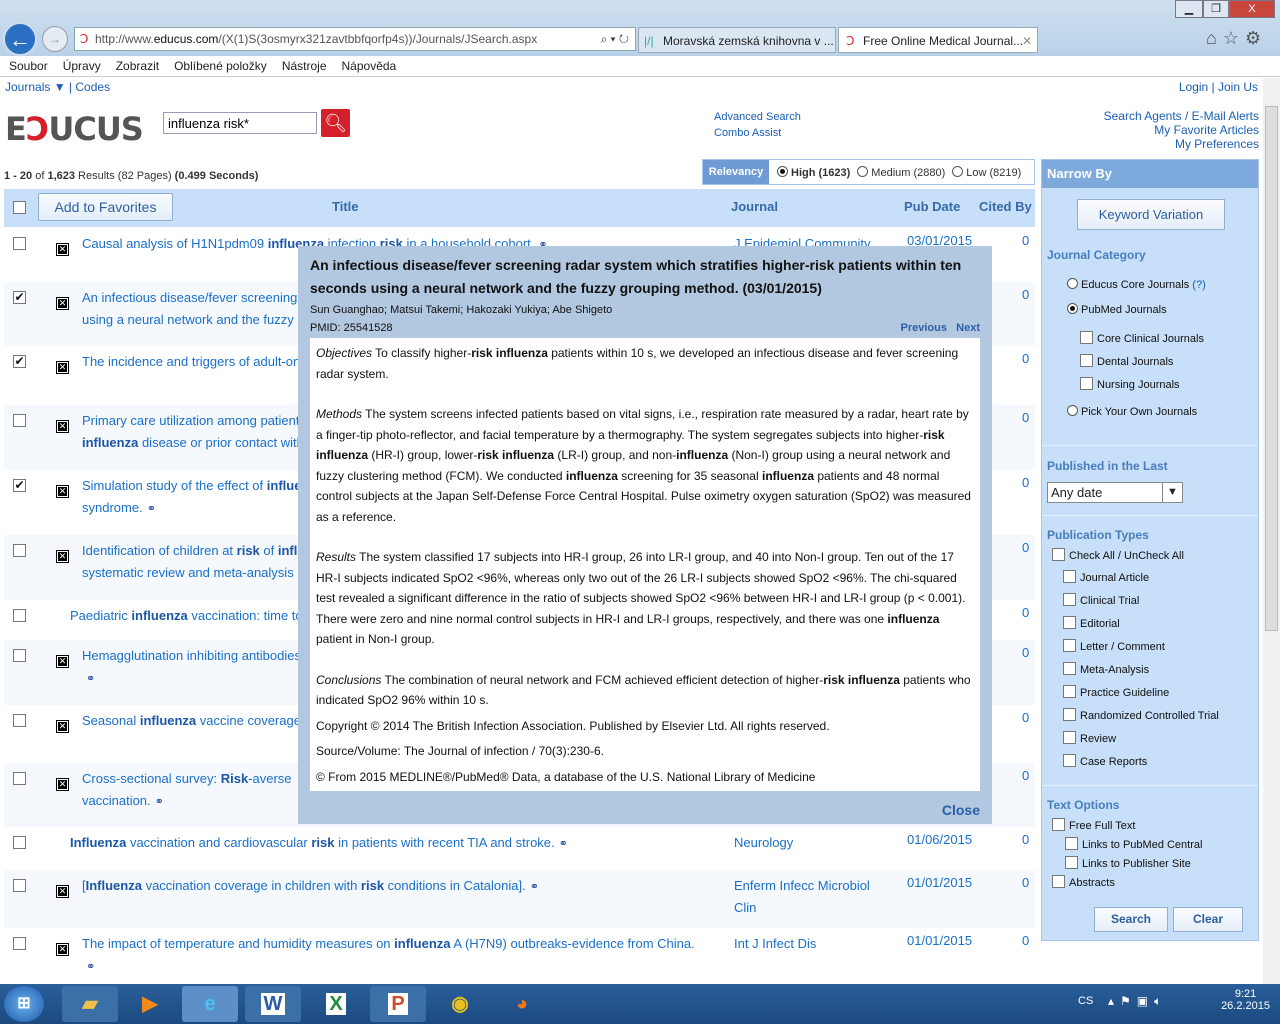 This screenshot has width=1280, height=1024. Describe the element at coordinates (961, 810) in the screenshot. I see `close-popup-button: Close` at that location.